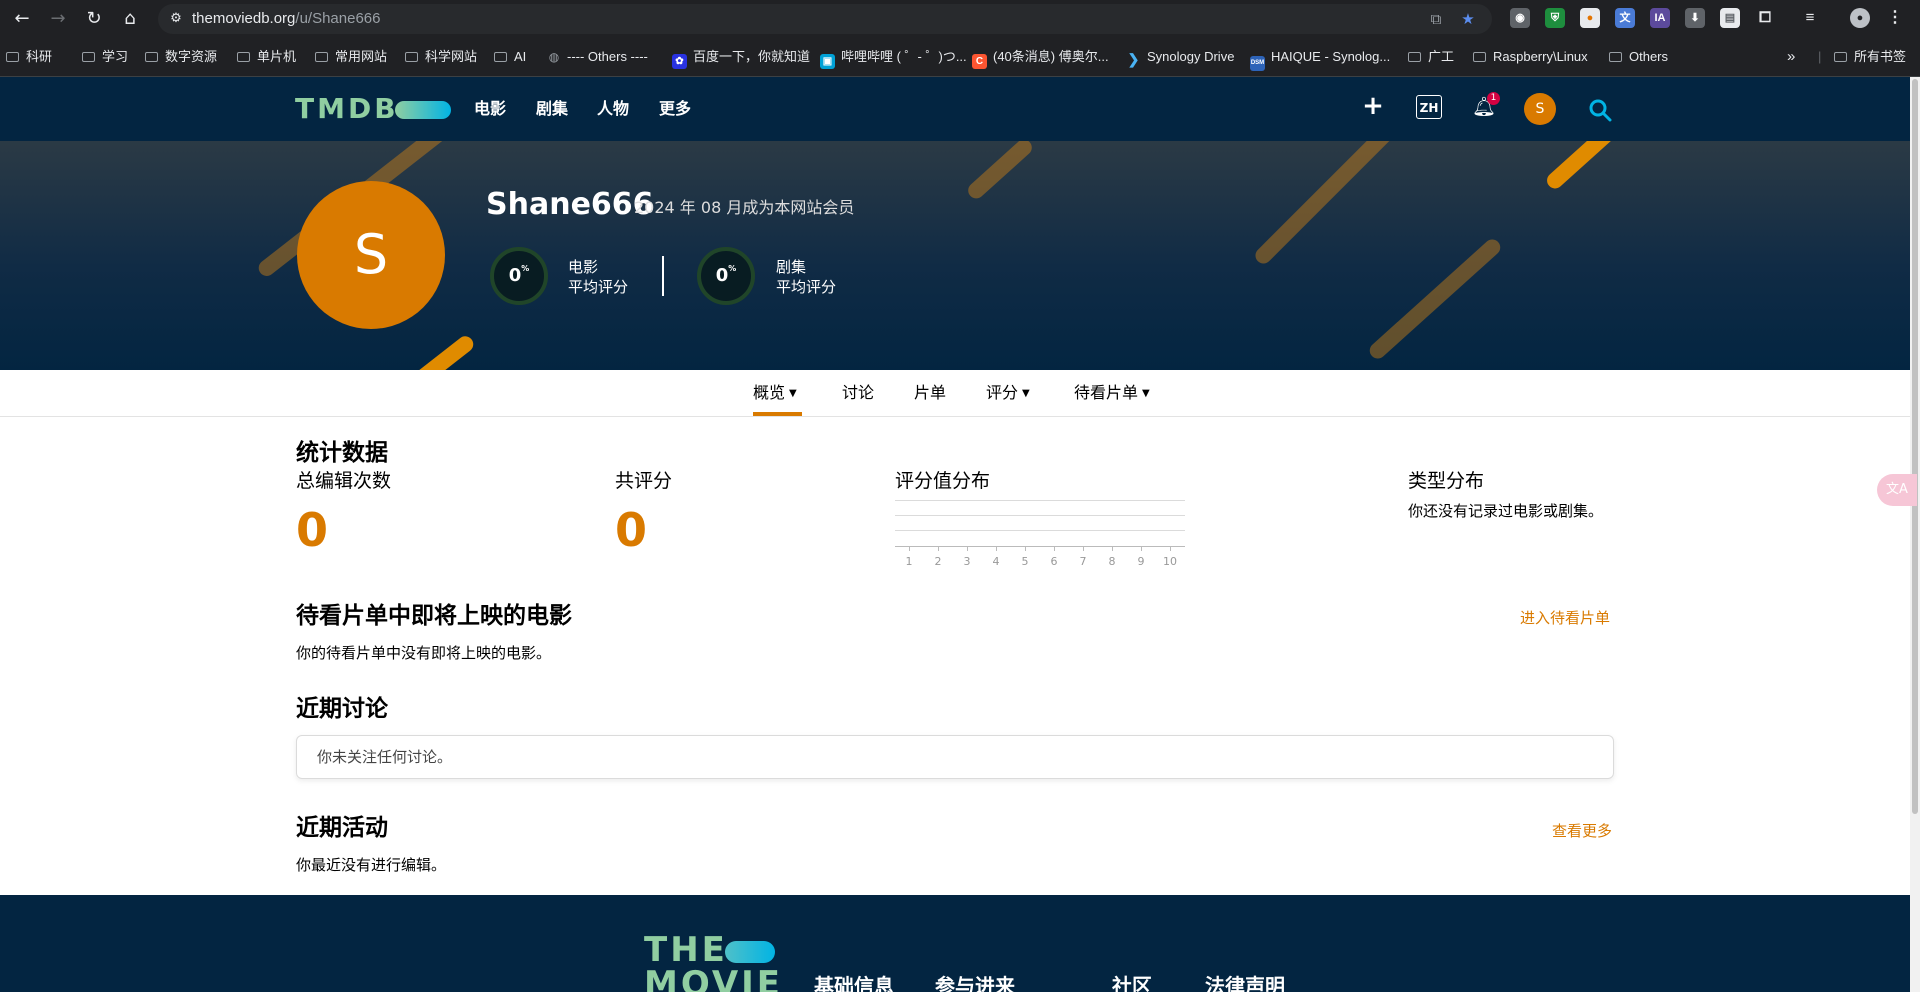 The image size is (1920, 992). Describe the element at coordinates (1880, 56) in the screenshot. I see `bookmark-label: 所有书签` at that location.